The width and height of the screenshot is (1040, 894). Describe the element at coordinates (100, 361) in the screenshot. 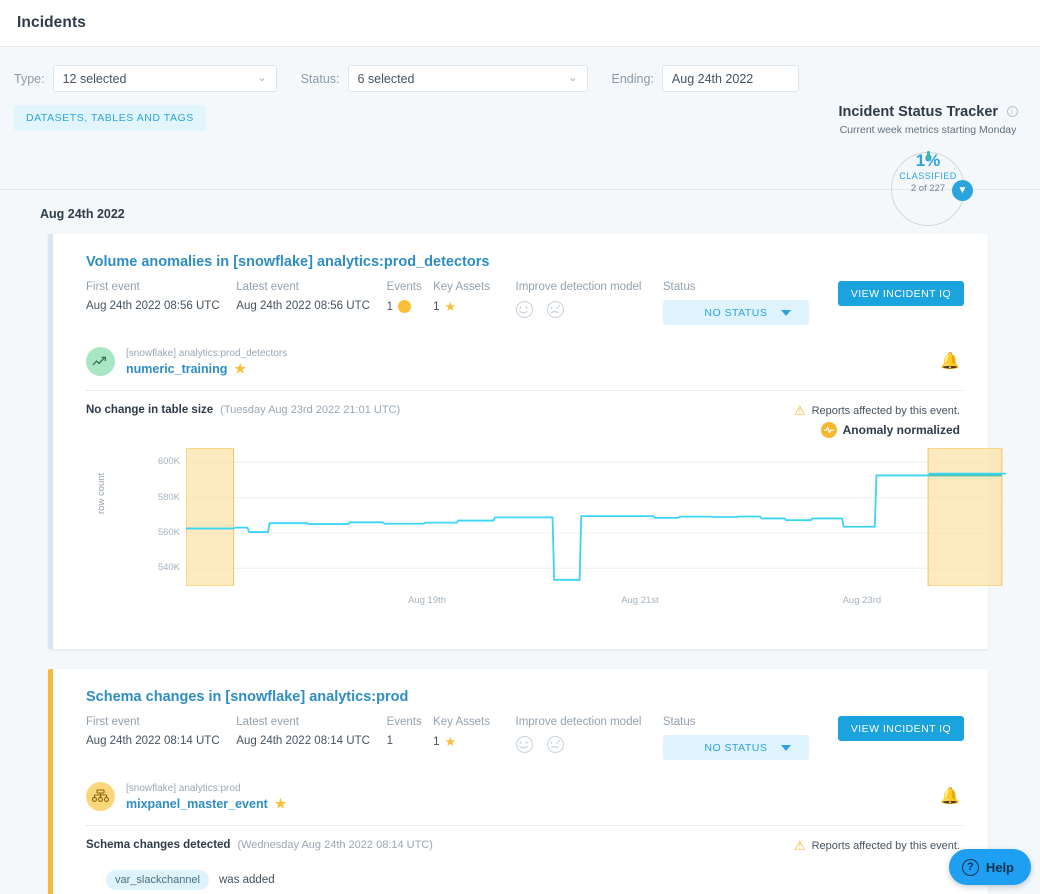

I see `trend-up-icon` at that location.